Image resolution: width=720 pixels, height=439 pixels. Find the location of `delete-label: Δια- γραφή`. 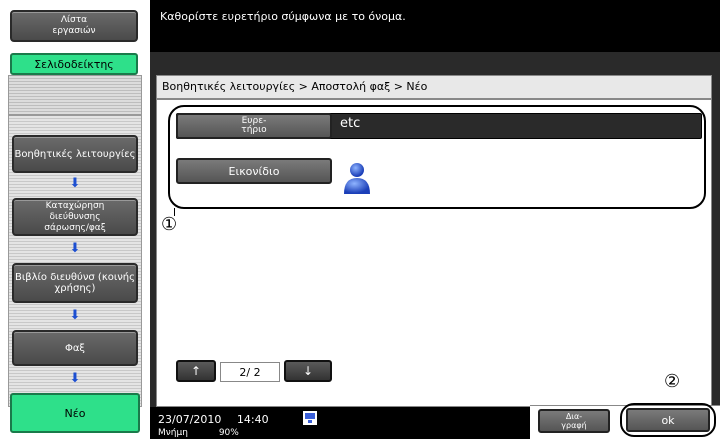

delete-label: Δια- γραφή is located at coordinates (574, 421).